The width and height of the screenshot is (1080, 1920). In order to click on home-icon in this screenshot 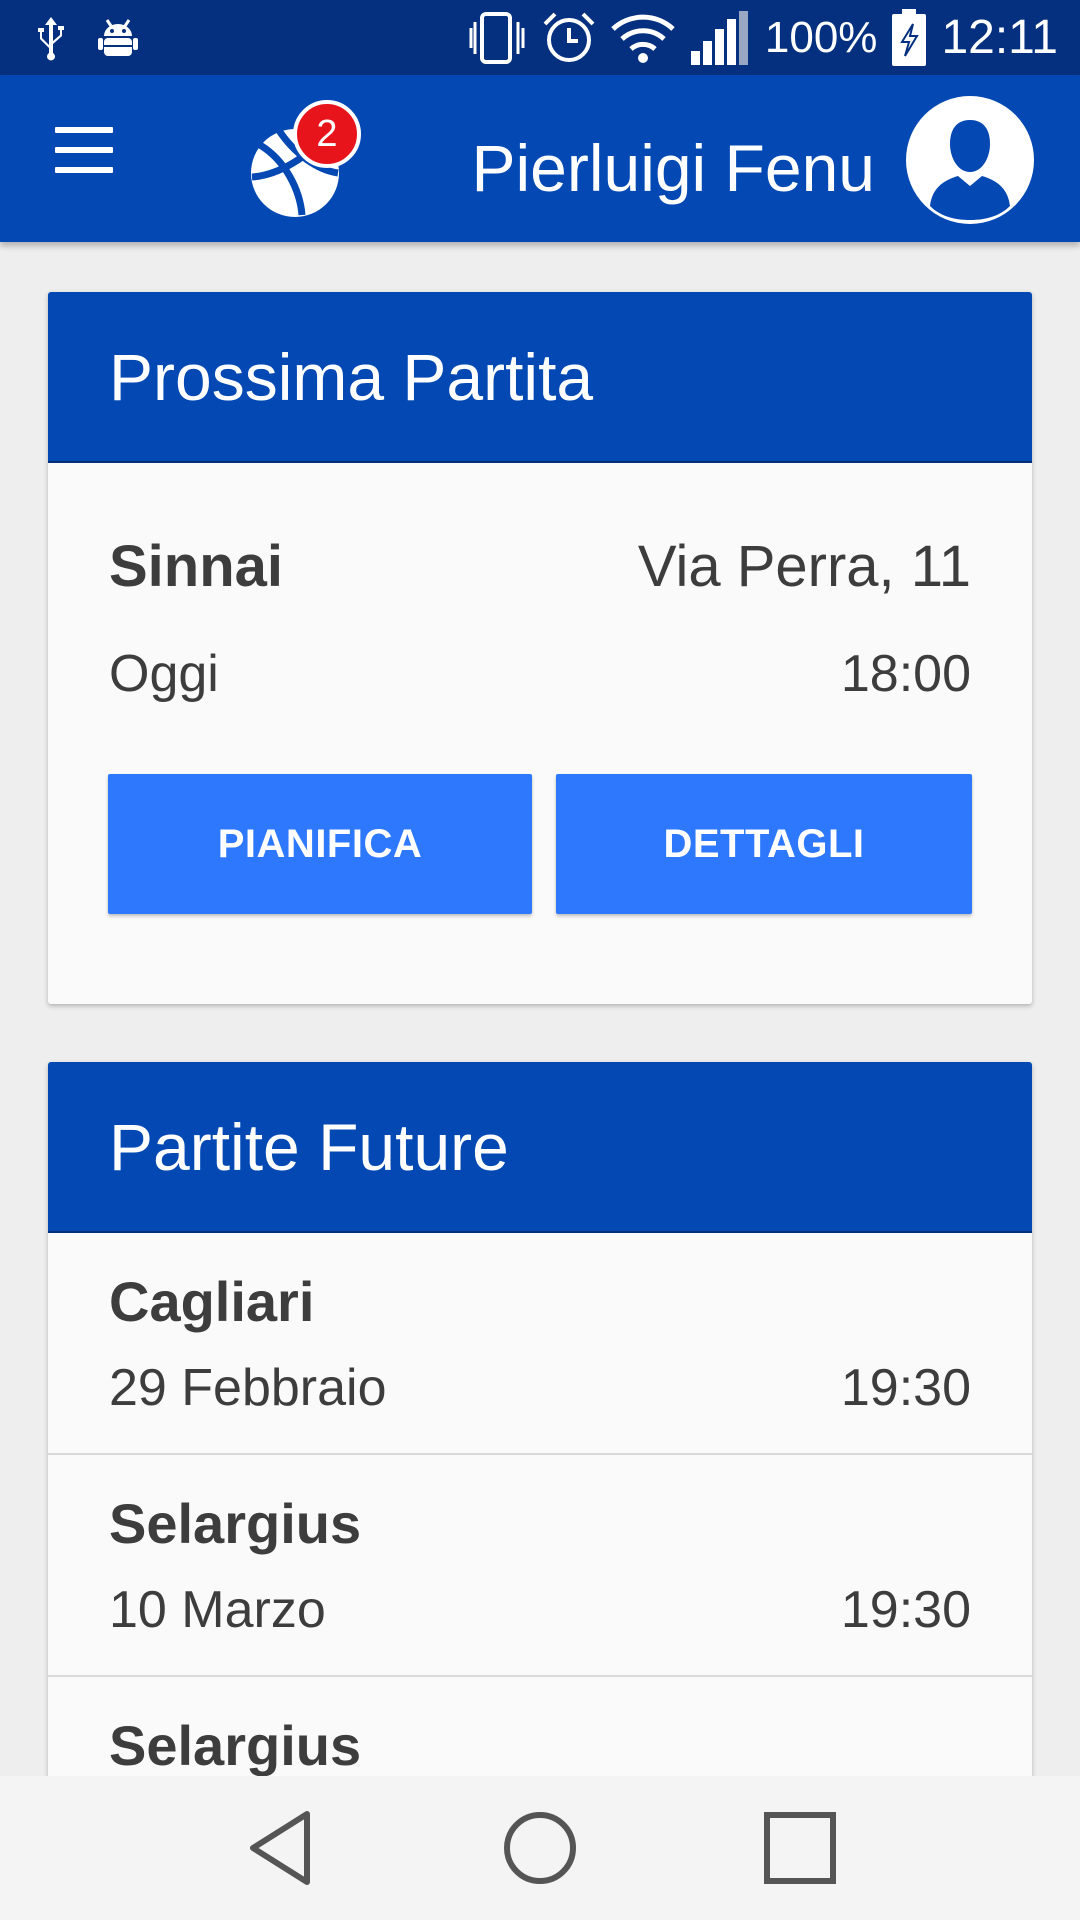, I will do `click(540, 1848)`.